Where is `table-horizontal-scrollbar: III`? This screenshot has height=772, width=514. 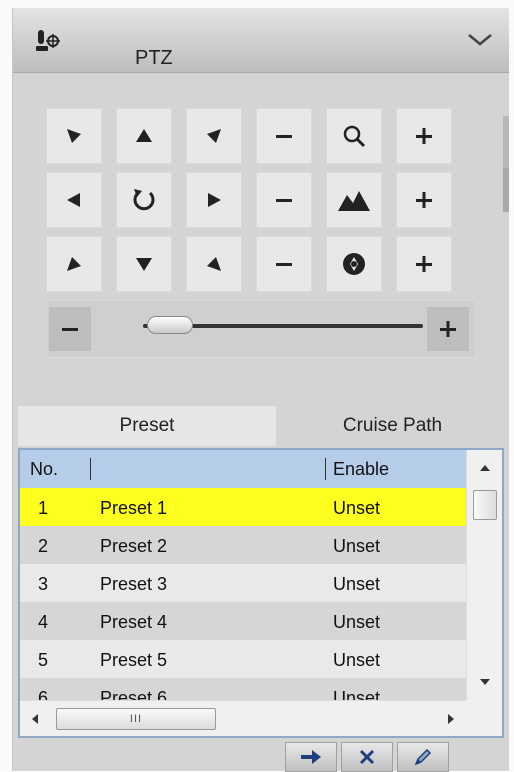 table-horizontal-scrollbar: III is located at coordinates (243, 718).